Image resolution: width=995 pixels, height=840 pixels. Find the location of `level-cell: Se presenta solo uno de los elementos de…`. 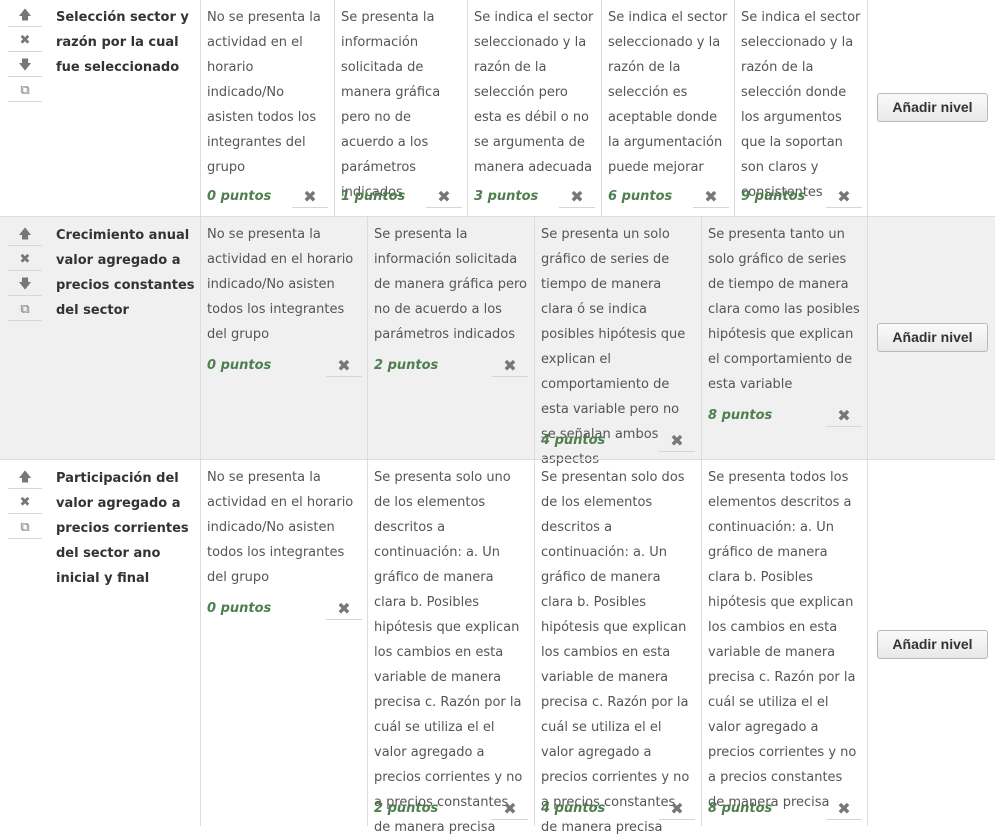

level-cell: Se presenta solo uno de los elementos de… is located at coordinates (450, 647).